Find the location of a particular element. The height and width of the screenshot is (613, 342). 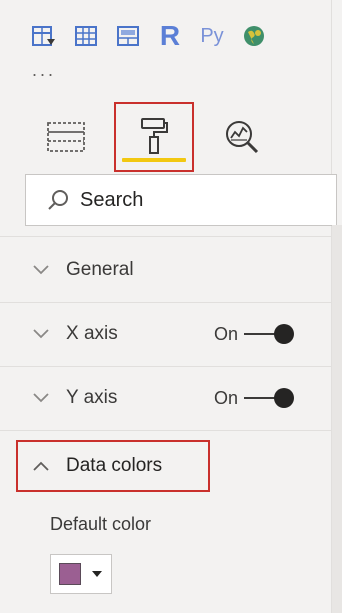

section-general-label: General is located at coordinates (100, 269).